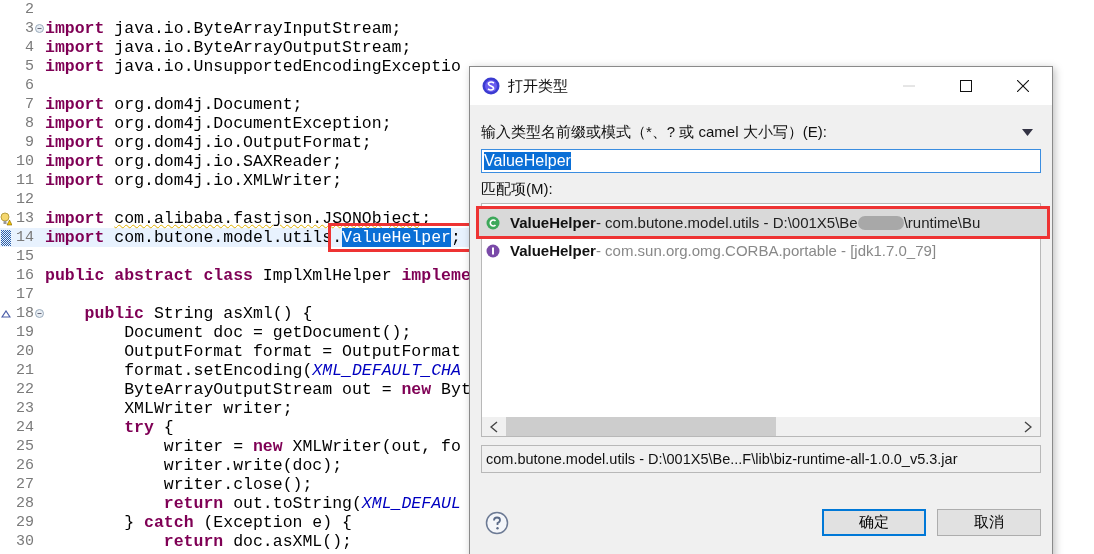  What do you see at coordinates (327, 275) in the screenshot?
I see `code-text: ImplXmlHelper` at bounding box center [327, 275].